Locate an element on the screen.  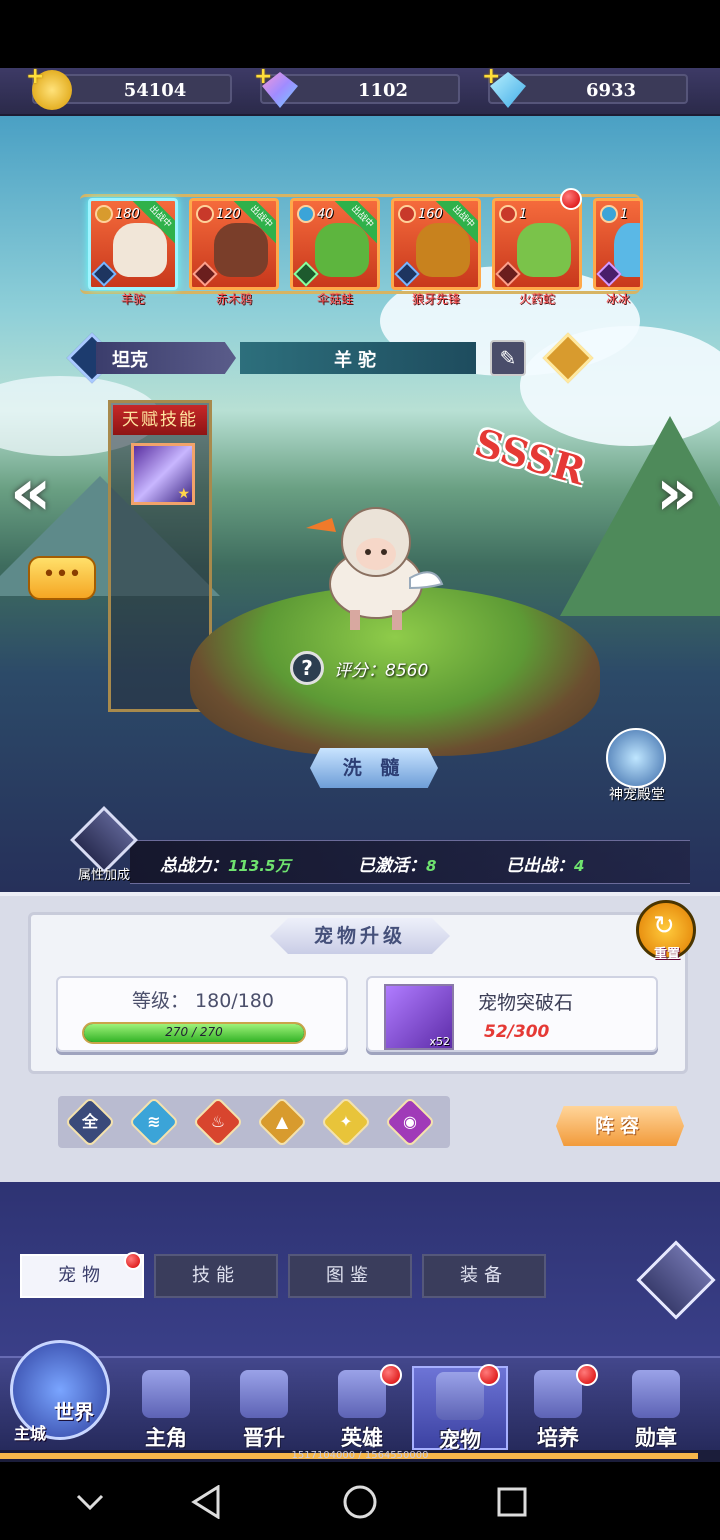
add-pink-diamond-icon: + is located at coordinates (263, 76).